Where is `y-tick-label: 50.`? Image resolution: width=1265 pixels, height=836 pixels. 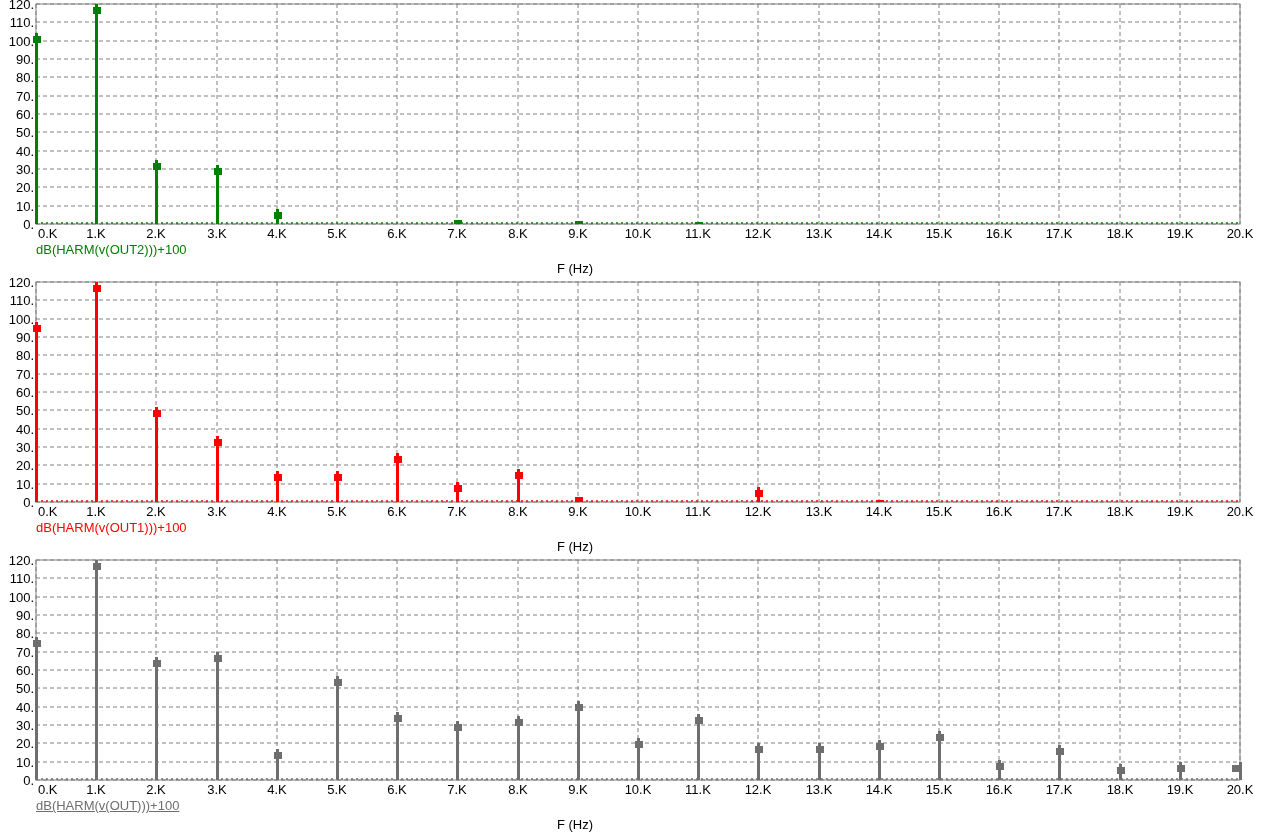 y-tick-label: 50. is located at coordinates (24, 132).